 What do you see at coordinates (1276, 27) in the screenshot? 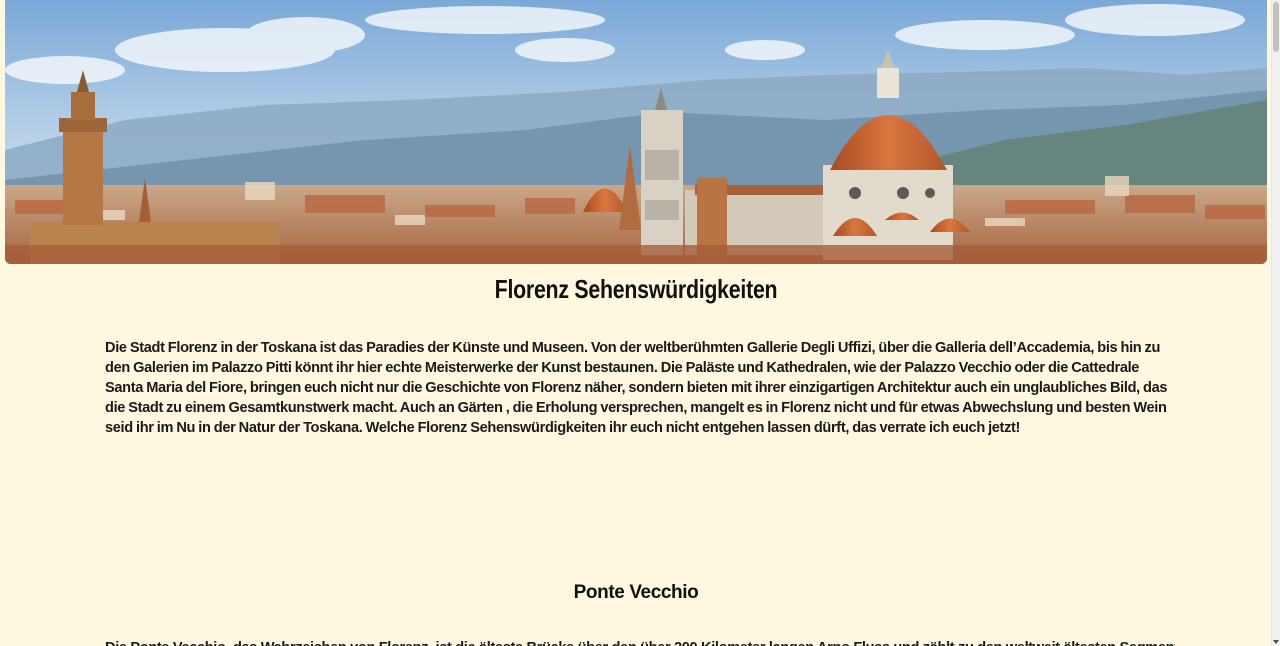
I see `scrollbar-thumb` at bounding box center [1276, 27].